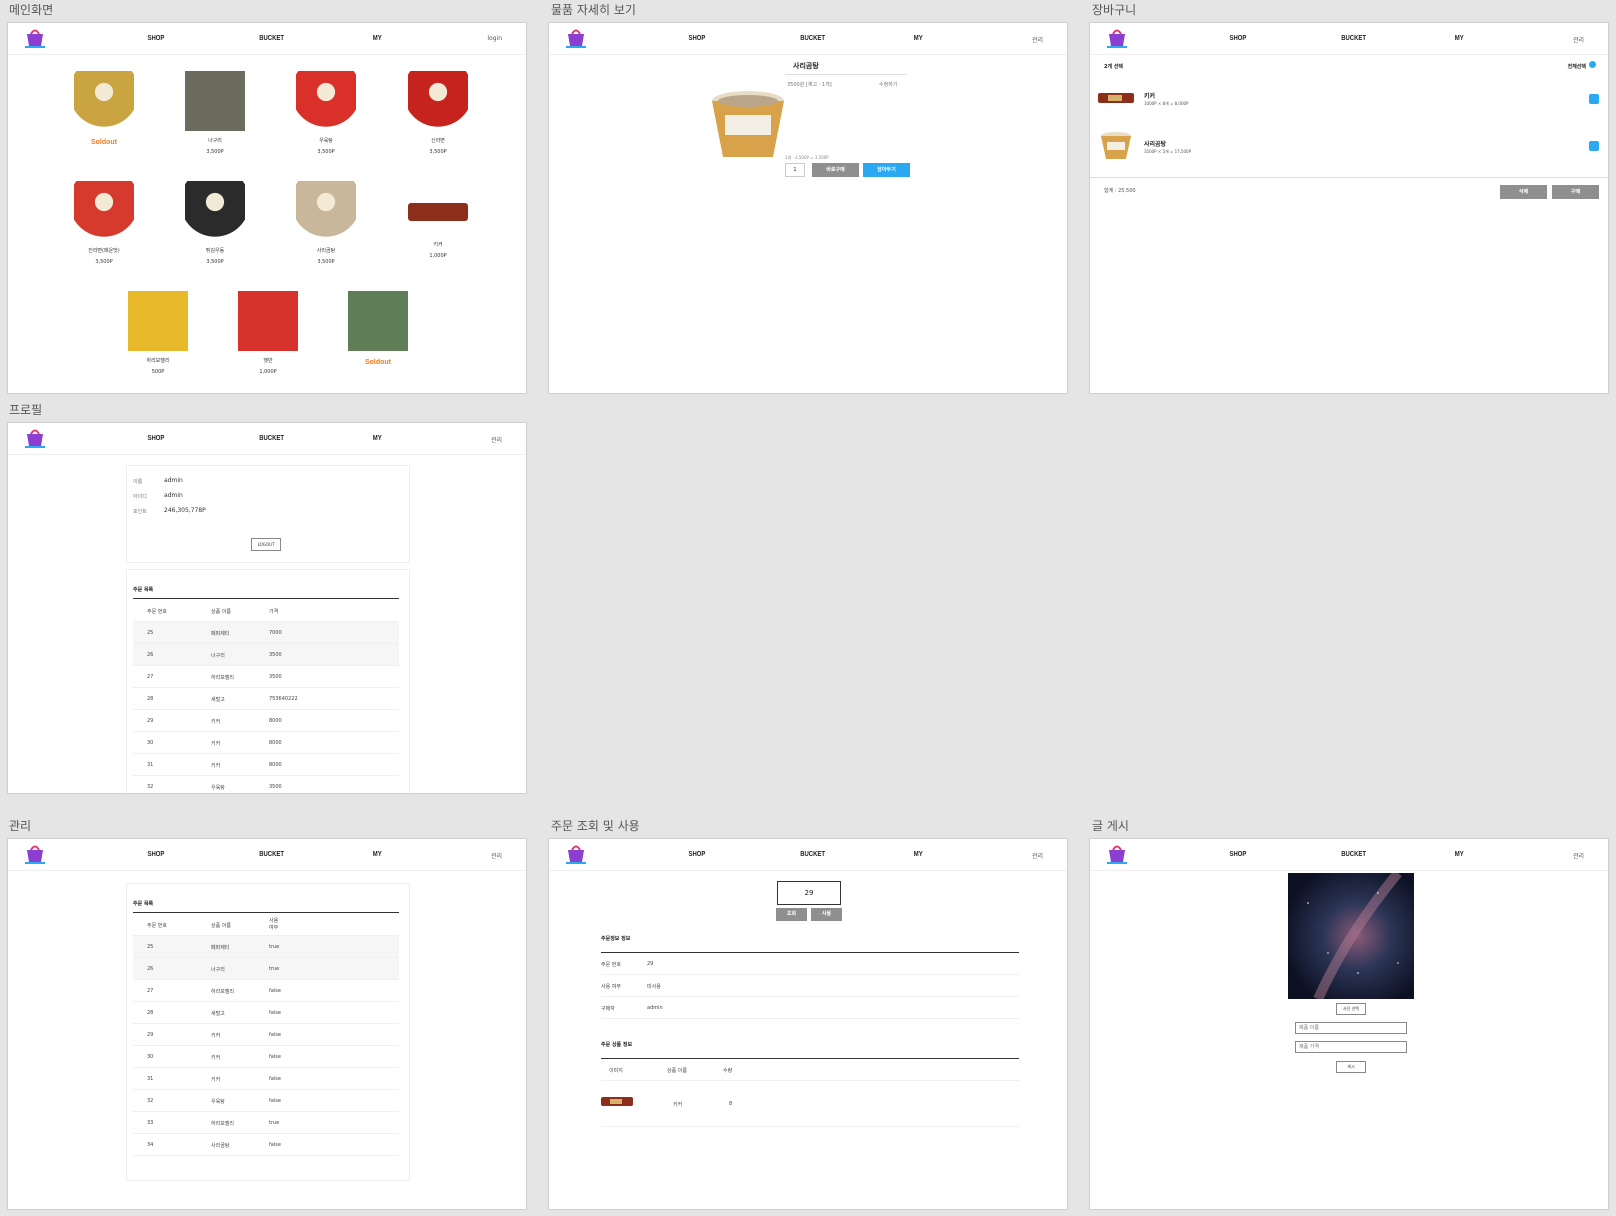 This screenshot has width=1616, height=1216. What do you see at coordinates (1351, 1009) in the screenshot?
I see `select-photo-button: 사진 선택` at bounding box center [1351, 1009].